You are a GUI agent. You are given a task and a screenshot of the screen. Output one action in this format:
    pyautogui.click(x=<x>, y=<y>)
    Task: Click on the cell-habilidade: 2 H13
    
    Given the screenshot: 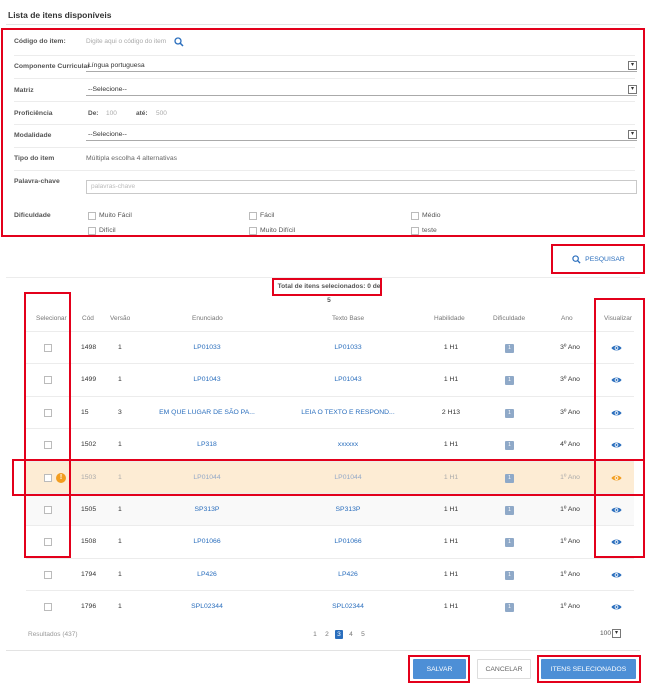 What is the action you would take?
    pyautogui.click(x=451, y=412)
    